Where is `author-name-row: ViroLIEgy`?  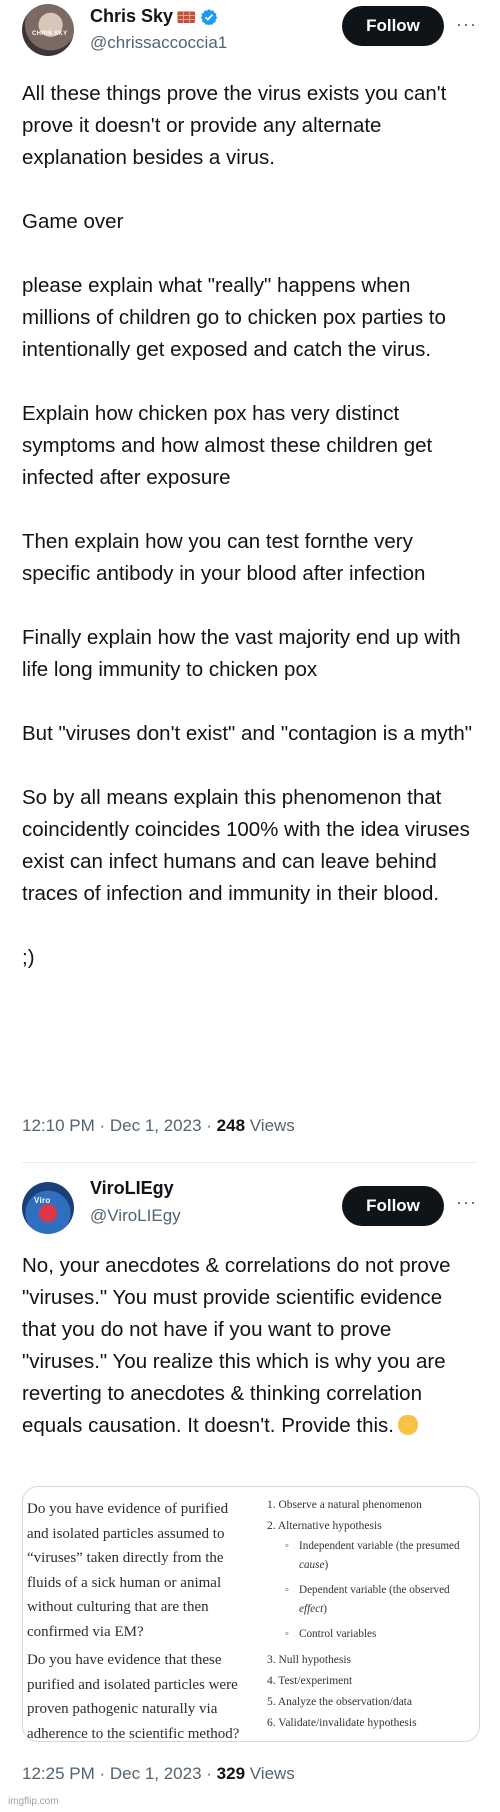
author-name-row: ViroLIEgy is located at coordinates (132, 1188).